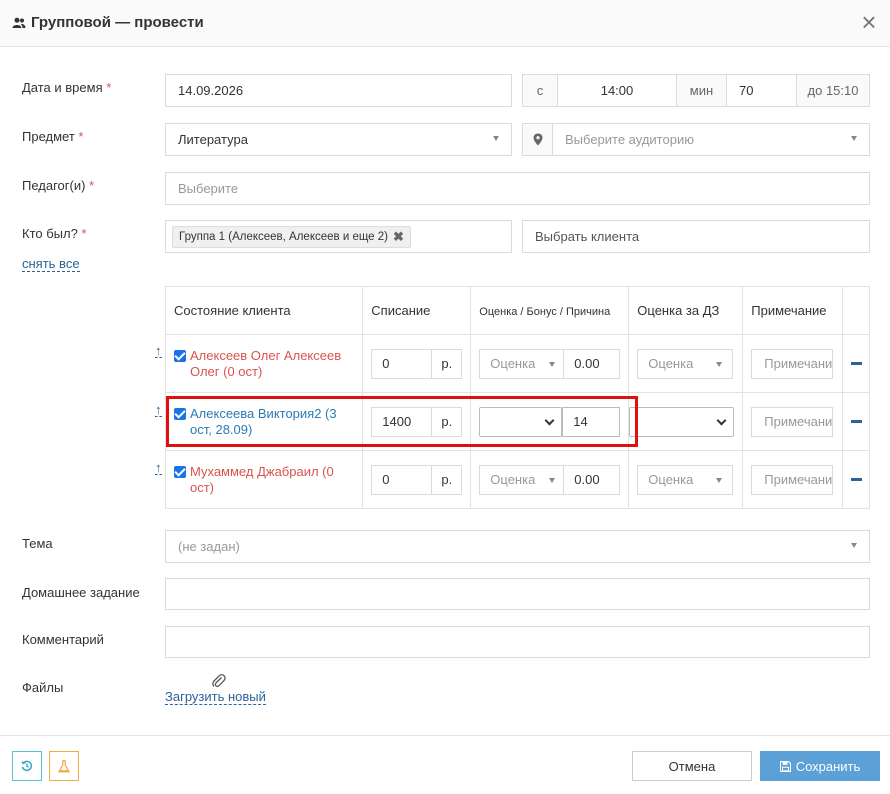 Image resolution: width=890 pixels, height=794 pixels. What do you see at coordinates (117, 22) in the screenshot?
I see `dialog-title-text: Групповой — провести` at bounding box center [117, 22].